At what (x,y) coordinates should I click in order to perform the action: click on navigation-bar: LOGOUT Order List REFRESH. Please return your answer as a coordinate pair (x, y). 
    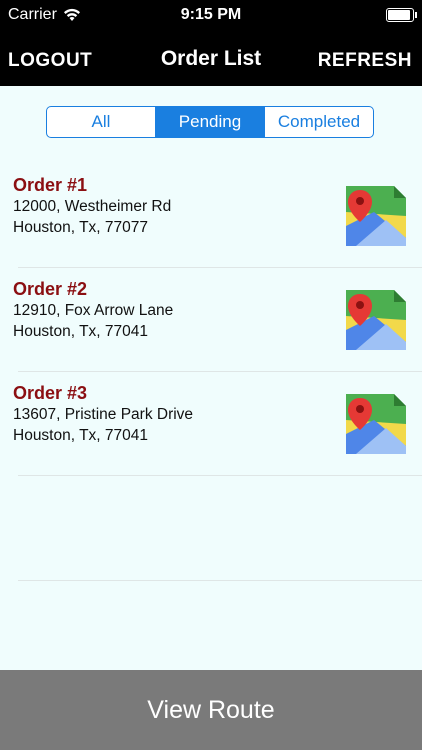
    Looking at the image, I should click on (211, 58).